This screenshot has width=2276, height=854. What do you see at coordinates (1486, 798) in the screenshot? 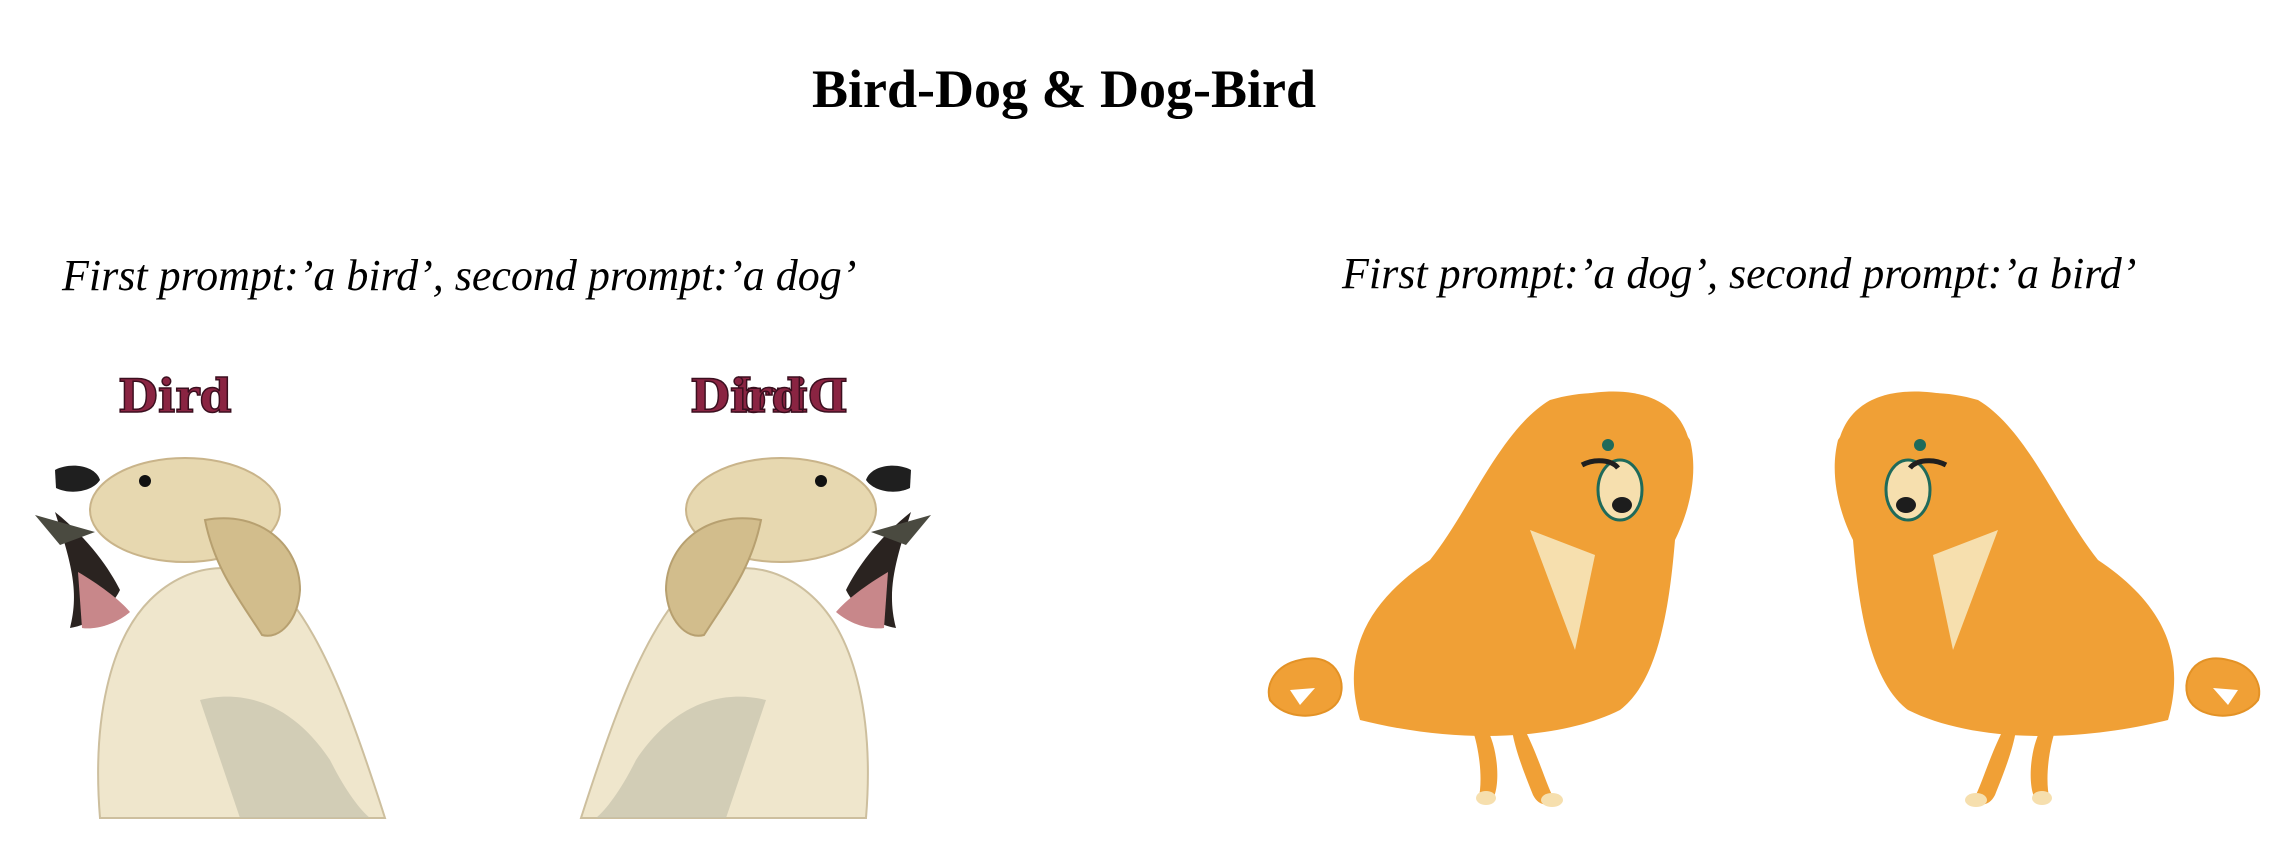
I see `front-paw` at bounding box center [1486, 798].